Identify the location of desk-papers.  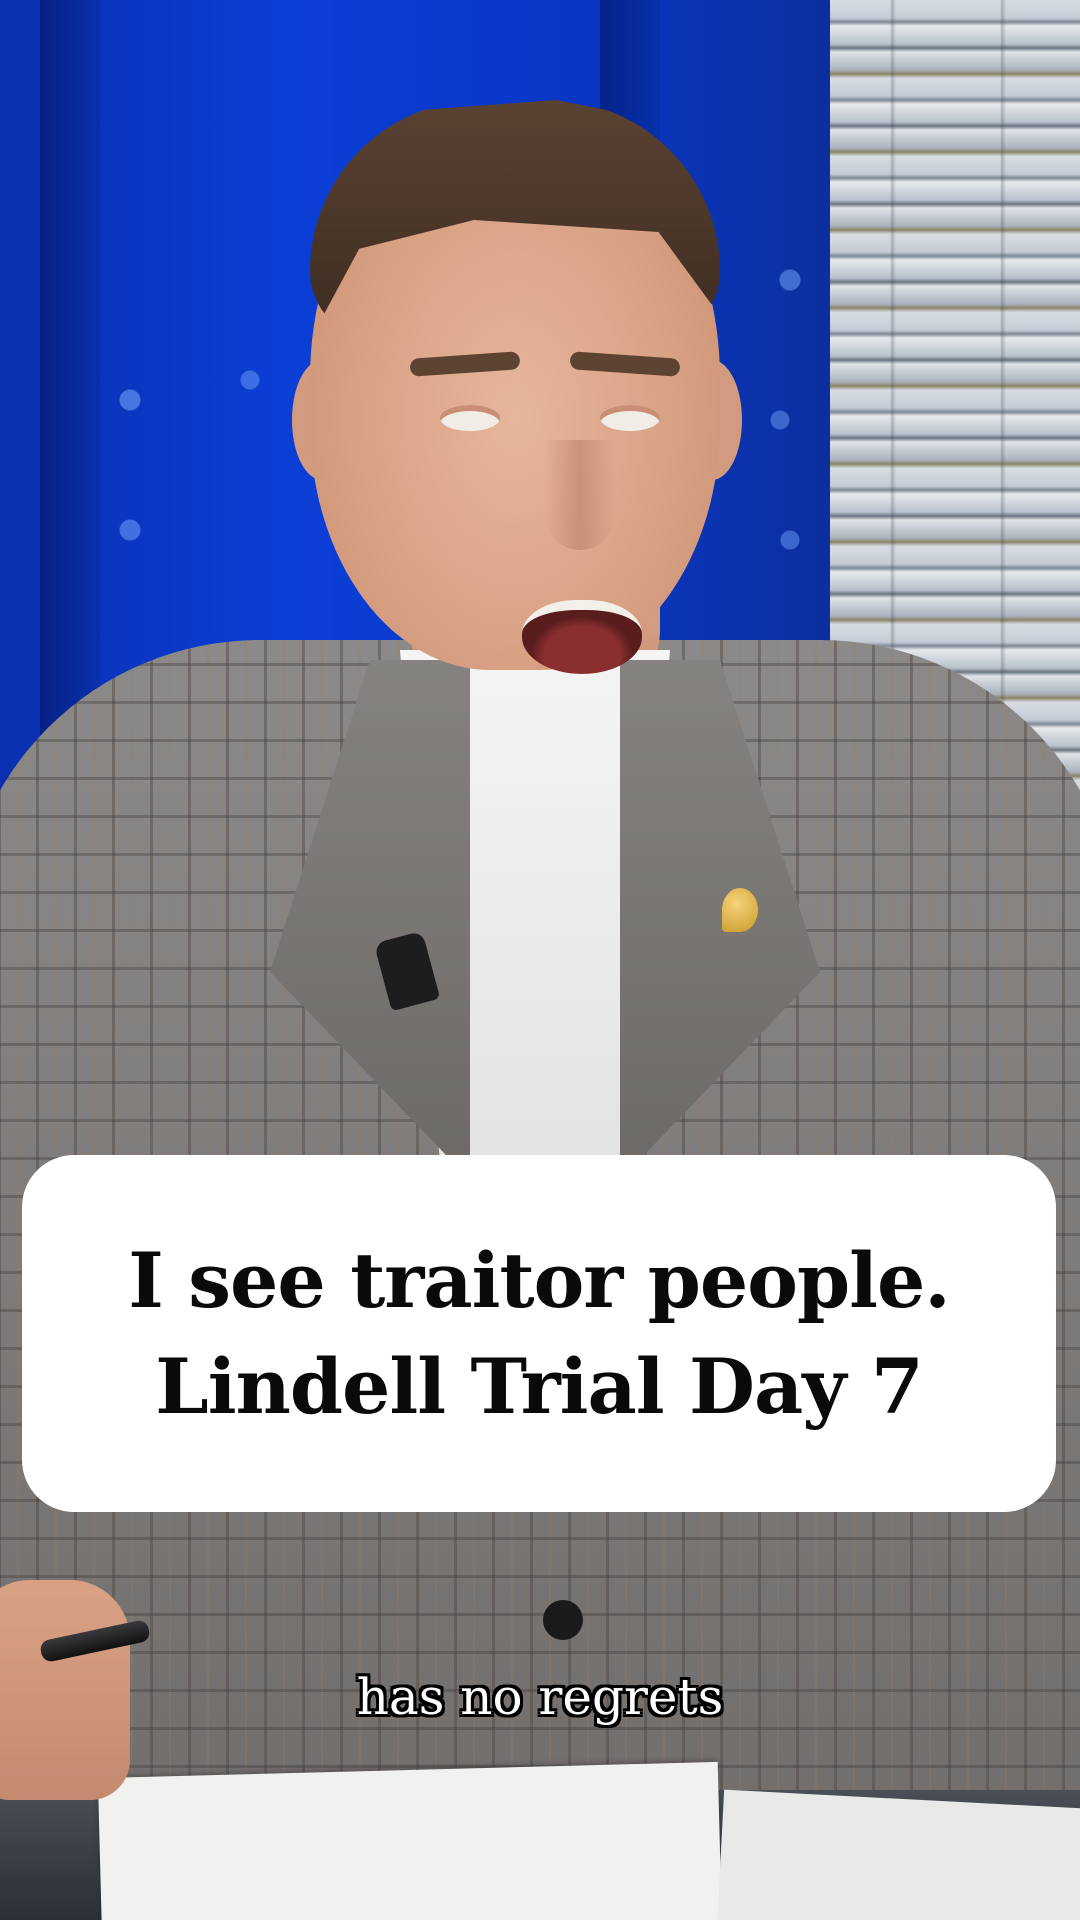
(410, 1840).